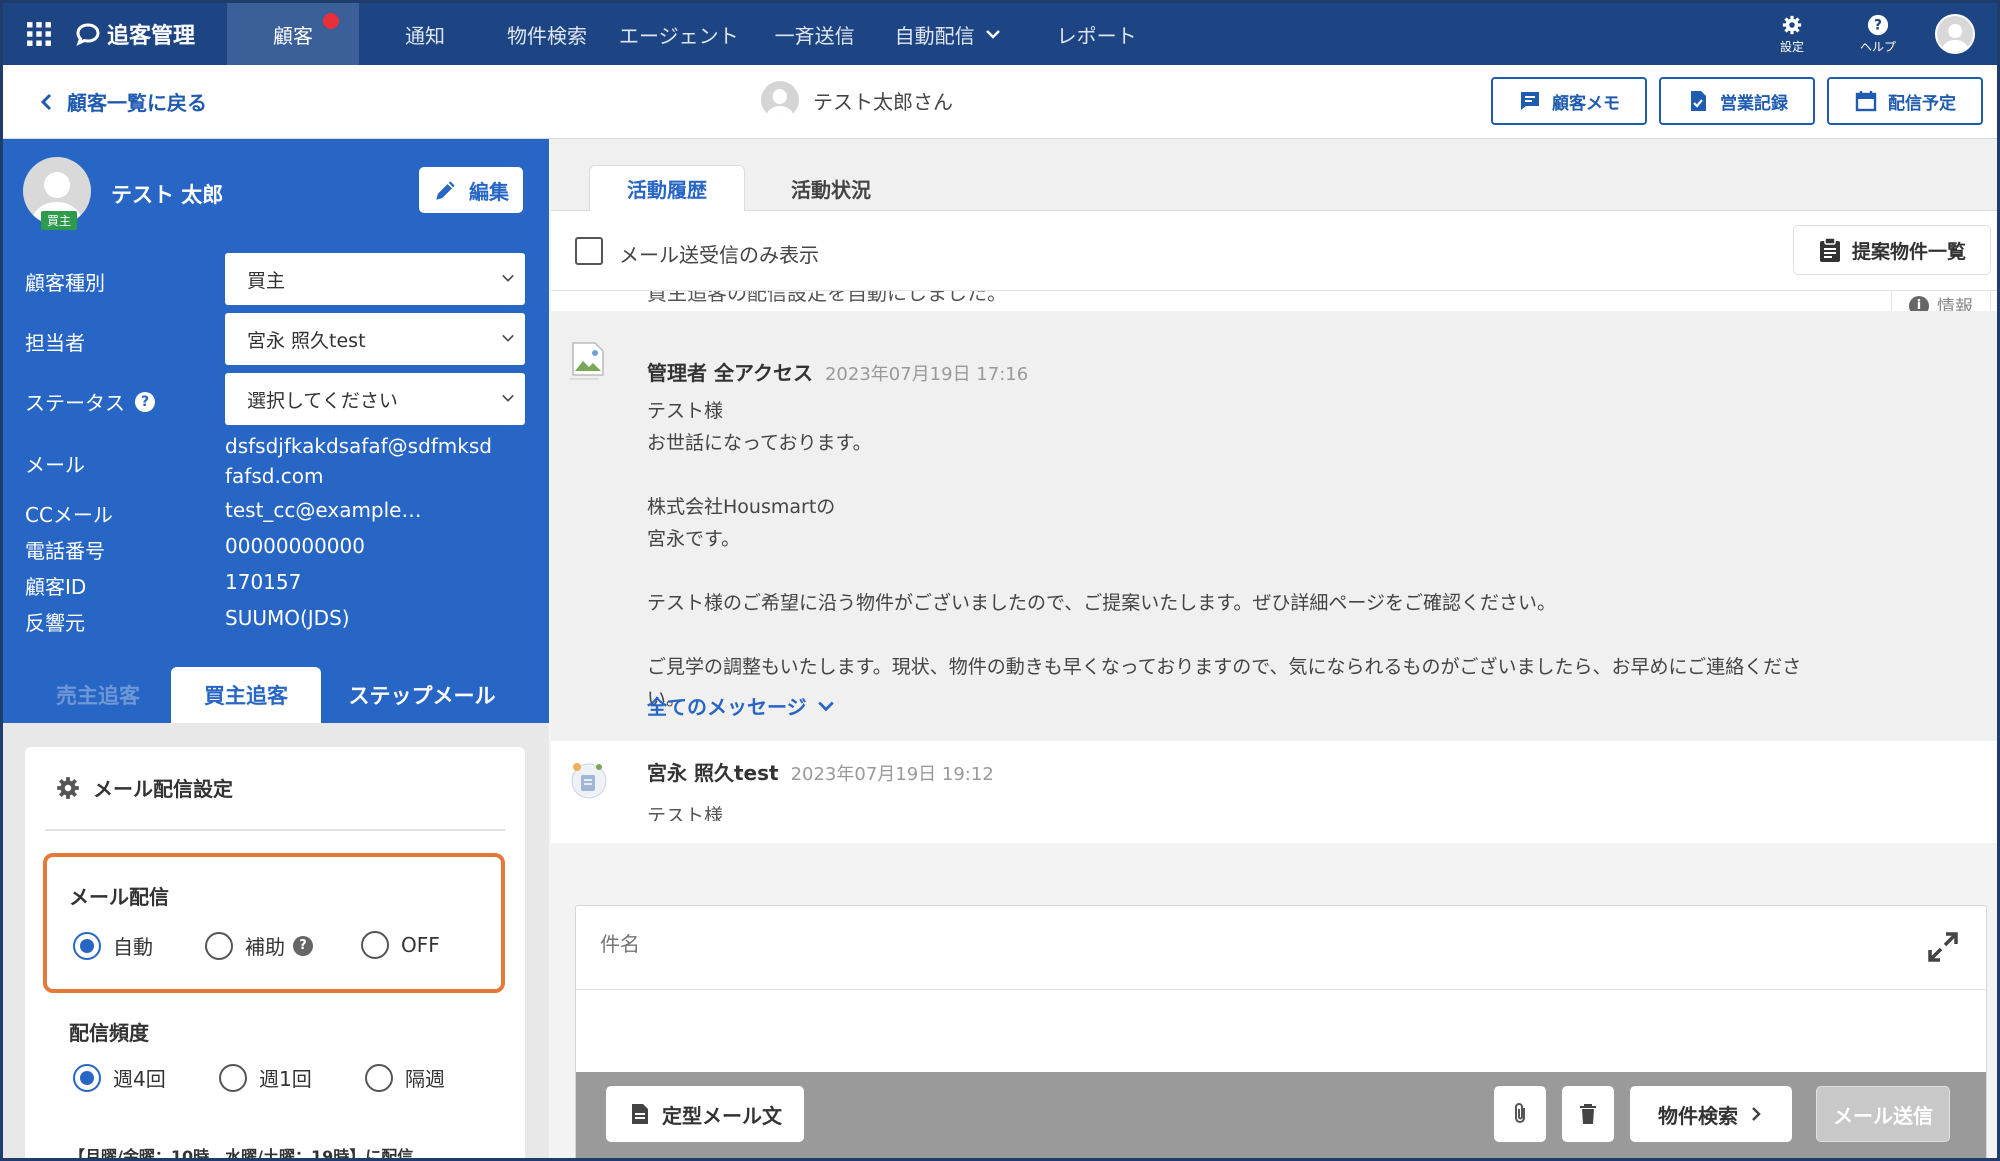 The image size is (2000, 1161). I want to click on customer-avatar, so click(780, 100).